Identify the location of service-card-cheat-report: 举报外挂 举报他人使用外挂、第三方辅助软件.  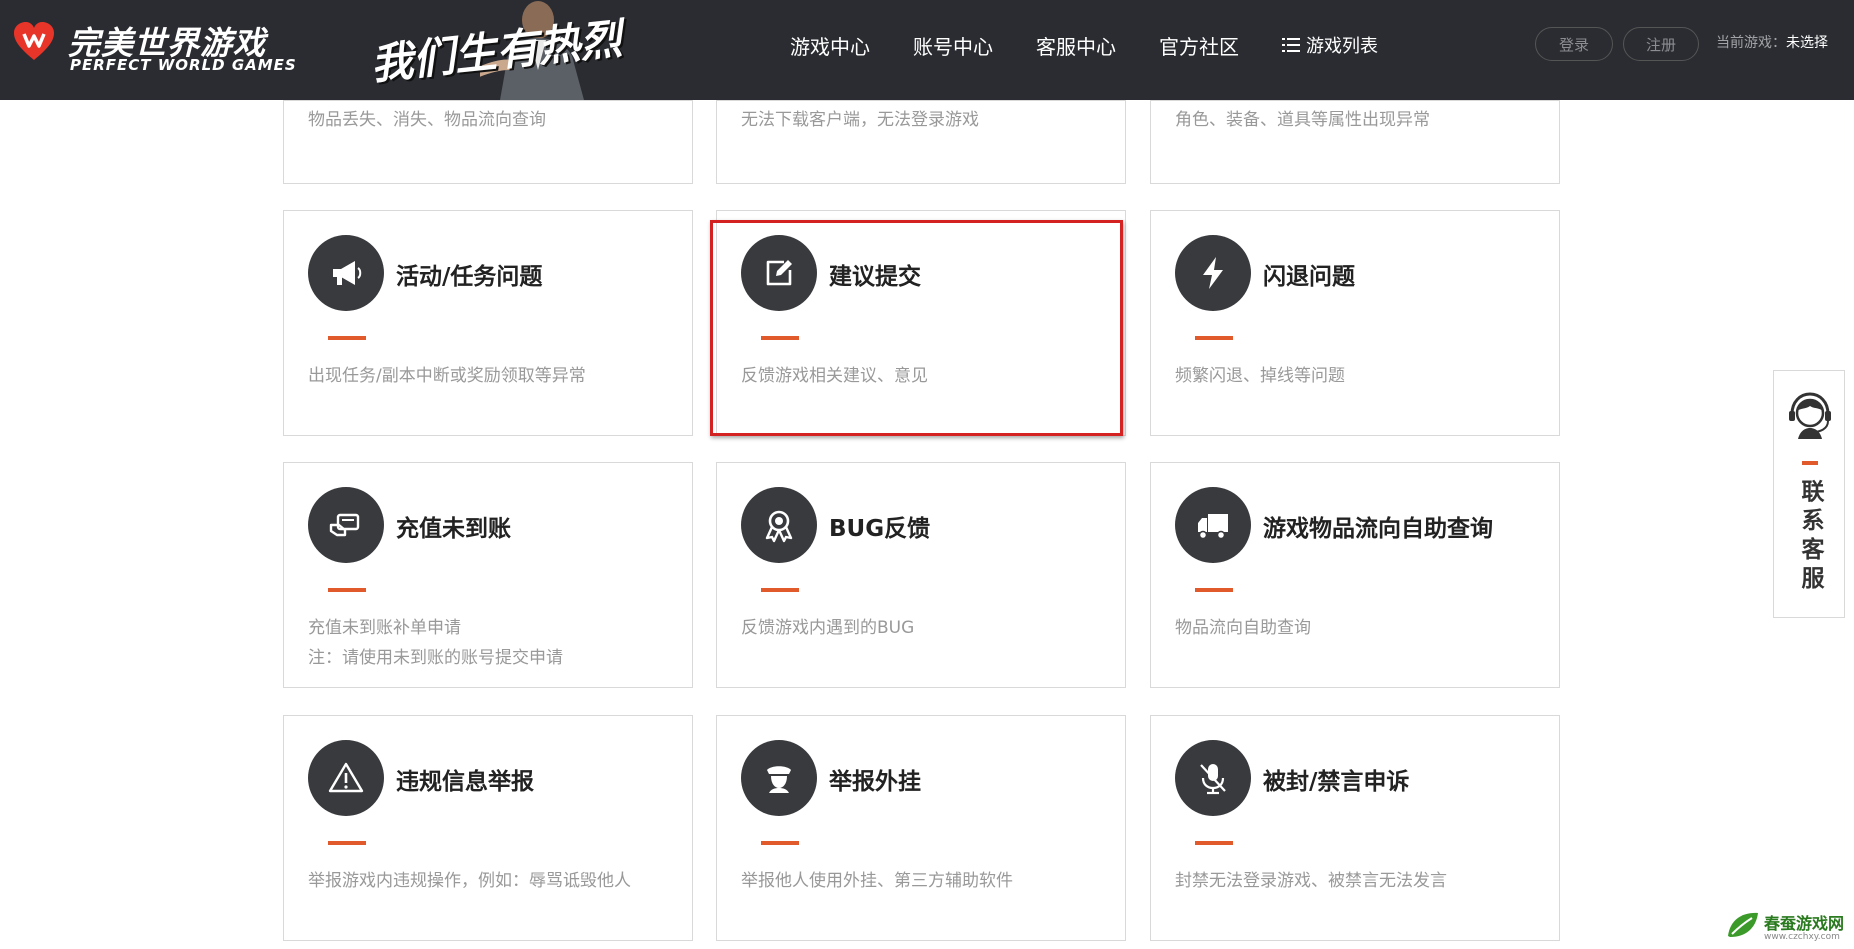
(921, 828).